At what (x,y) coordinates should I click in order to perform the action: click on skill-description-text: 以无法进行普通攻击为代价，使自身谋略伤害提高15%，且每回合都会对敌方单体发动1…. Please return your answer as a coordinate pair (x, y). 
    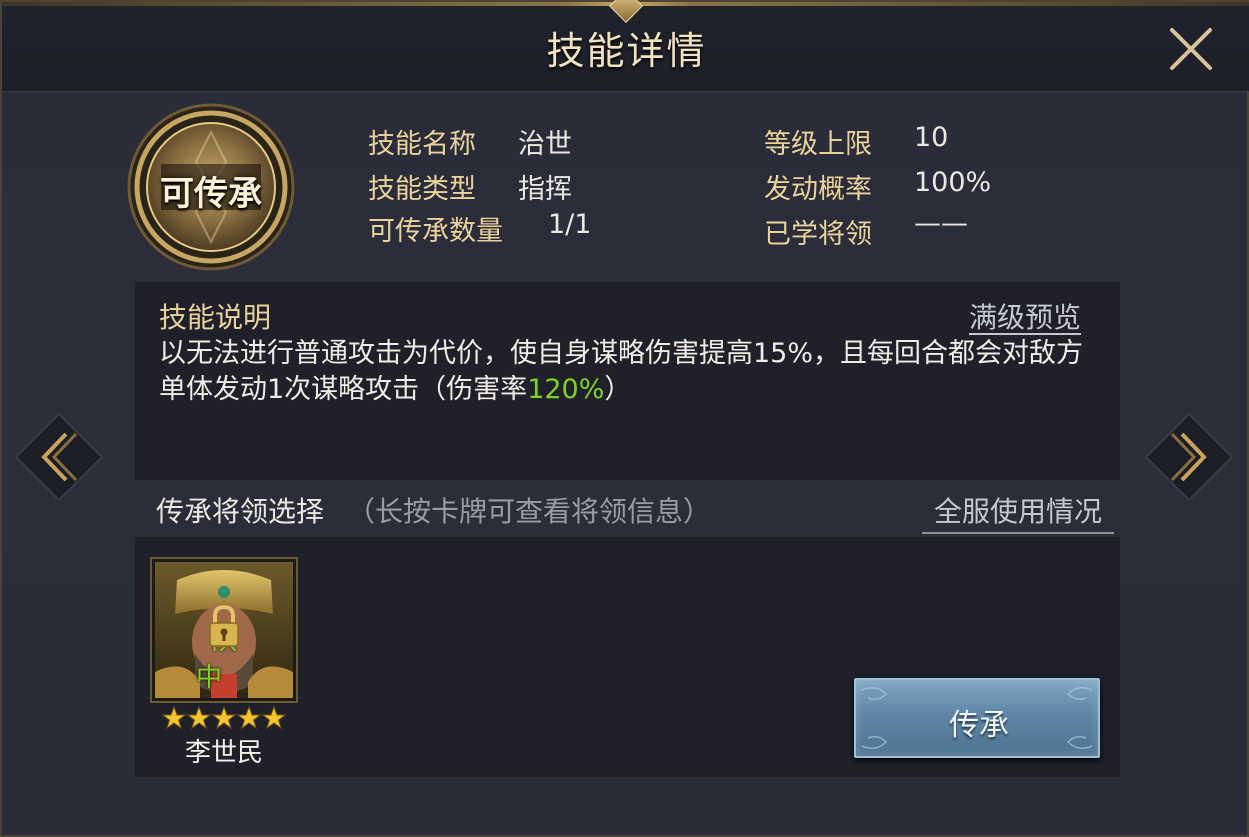
    Looking at the image, I should click on (629, 372).